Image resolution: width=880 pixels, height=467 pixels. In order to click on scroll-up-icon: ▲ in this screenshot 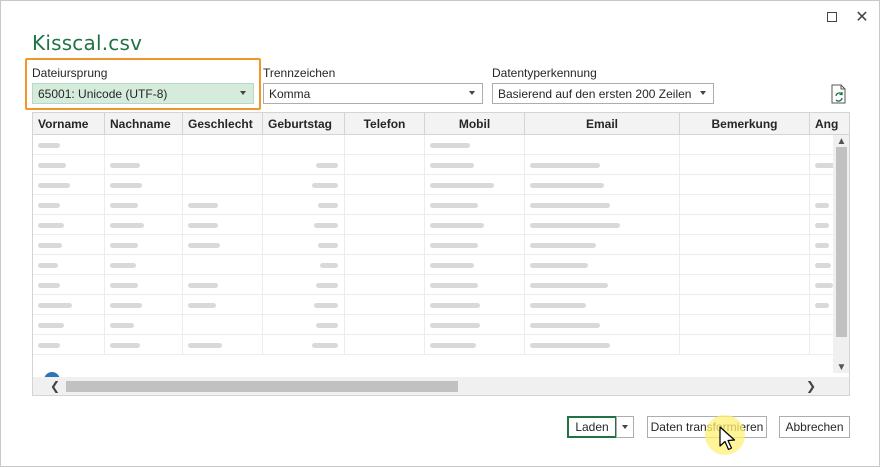, I will do `click(841, 141)`.